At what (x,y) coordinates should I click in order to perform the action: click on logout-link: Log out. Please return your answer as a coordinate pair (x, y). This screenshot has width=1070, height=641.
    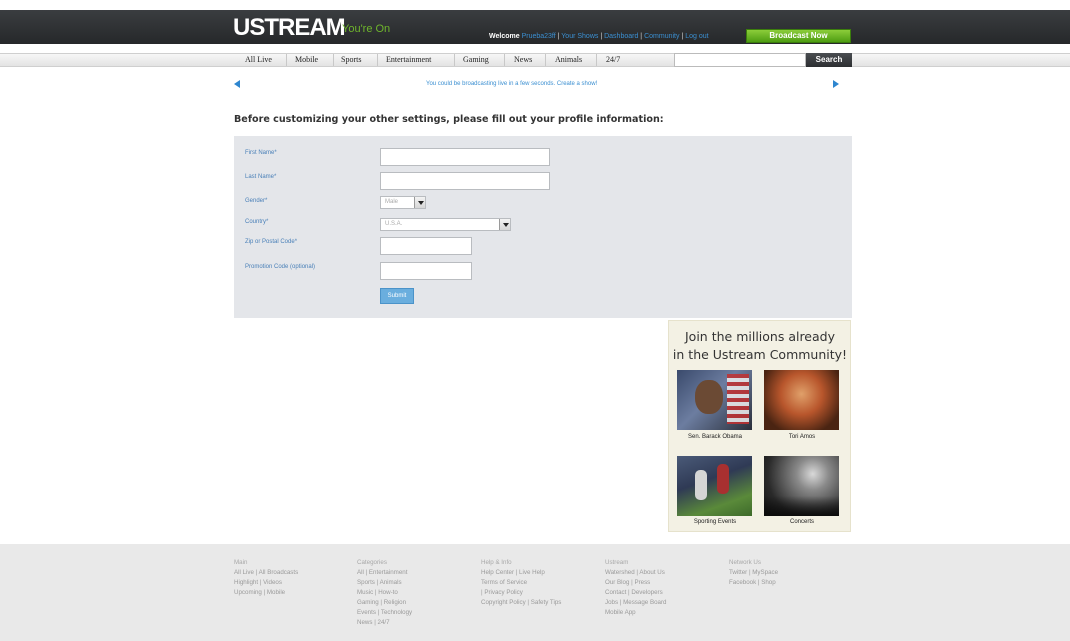
    Looking at the image, I should click on (696, 36).